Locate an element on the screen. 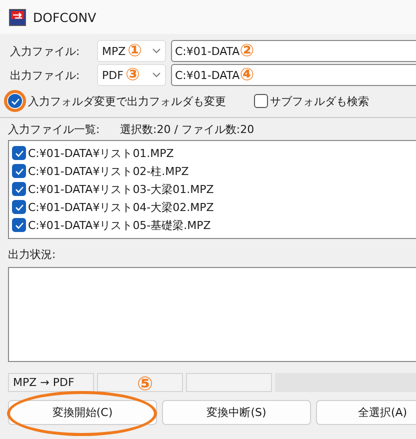 This screenshot has width=416, height=439. file-list-item: C:¥01-DATA¥リスト02-柱.MPZ is located at coordinates (108, 171).